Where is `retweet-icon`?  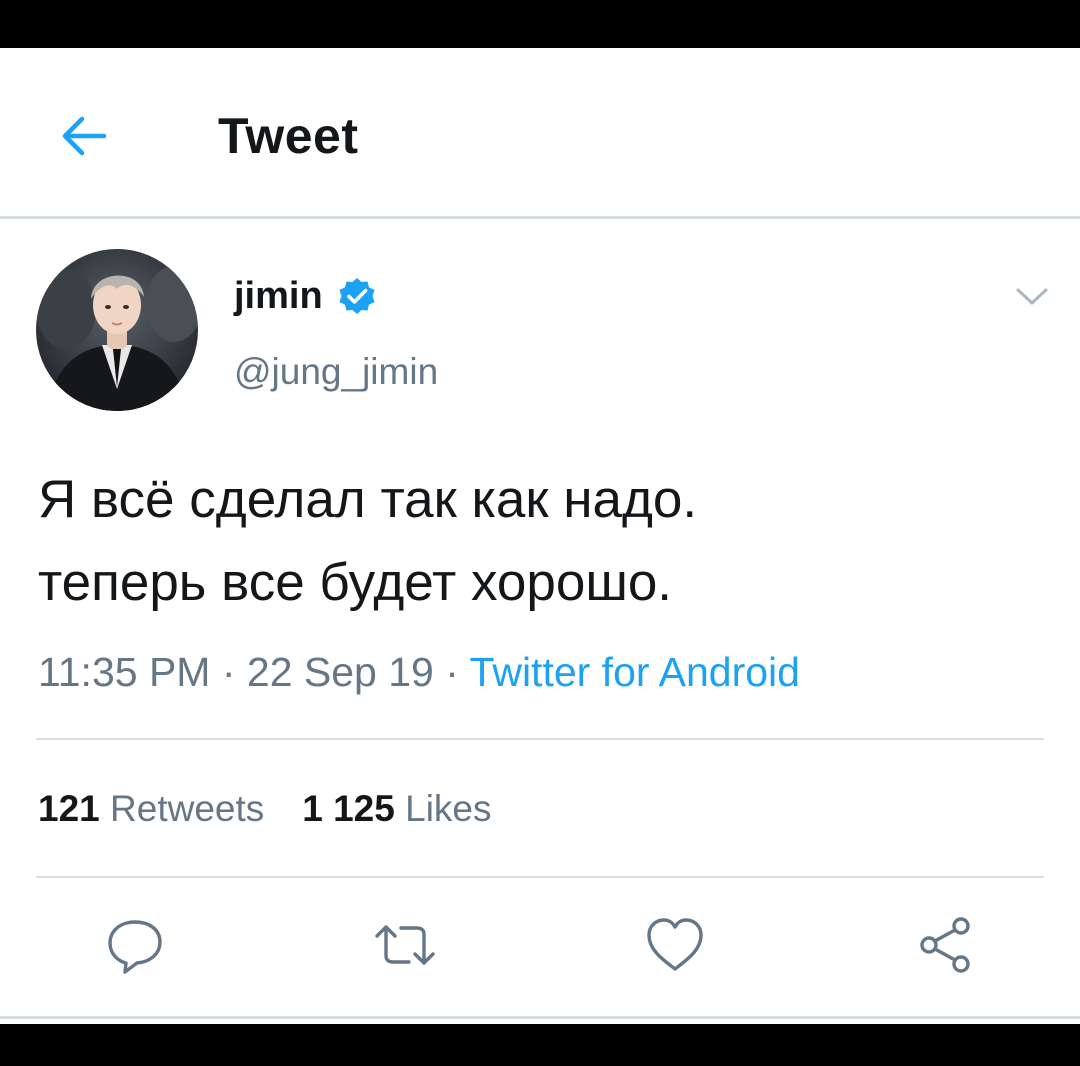
retweet-icon is located at coordinates (405, 945).